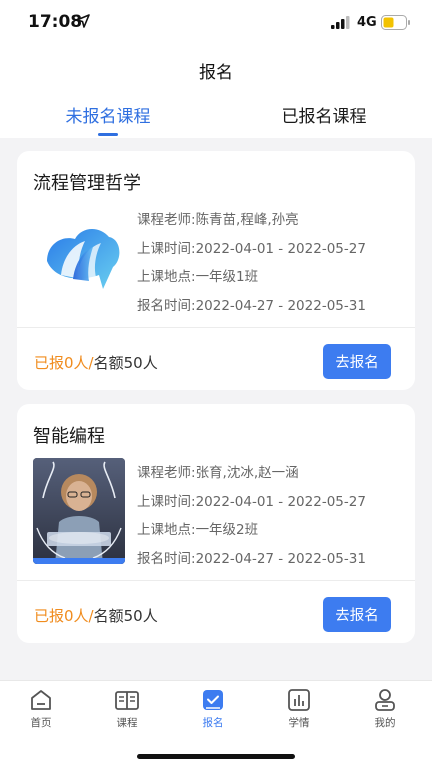 The width and height of the screenshot is (432, 768). Describe the element at coordinates (127, 700) in the screenshot. I see `book-icon` at that location.